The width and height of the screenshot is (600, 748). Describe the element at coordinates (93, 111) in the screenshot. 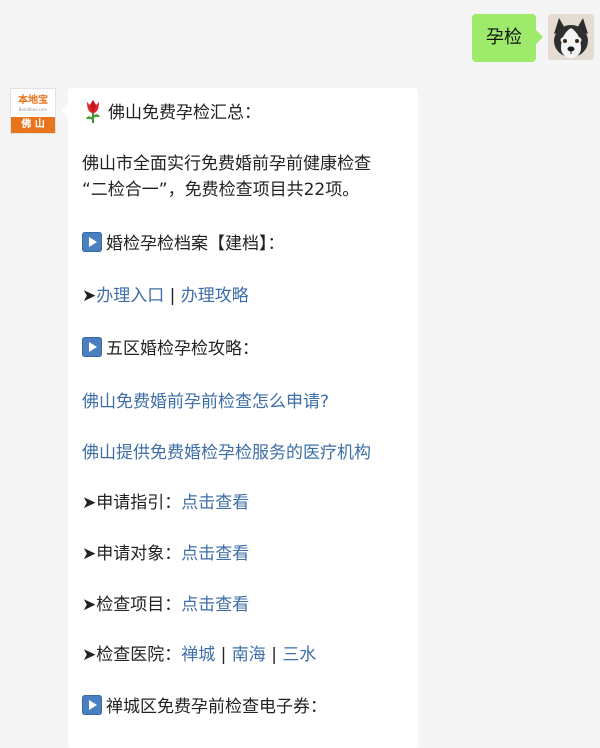

I see `tulip-icon` at that location.